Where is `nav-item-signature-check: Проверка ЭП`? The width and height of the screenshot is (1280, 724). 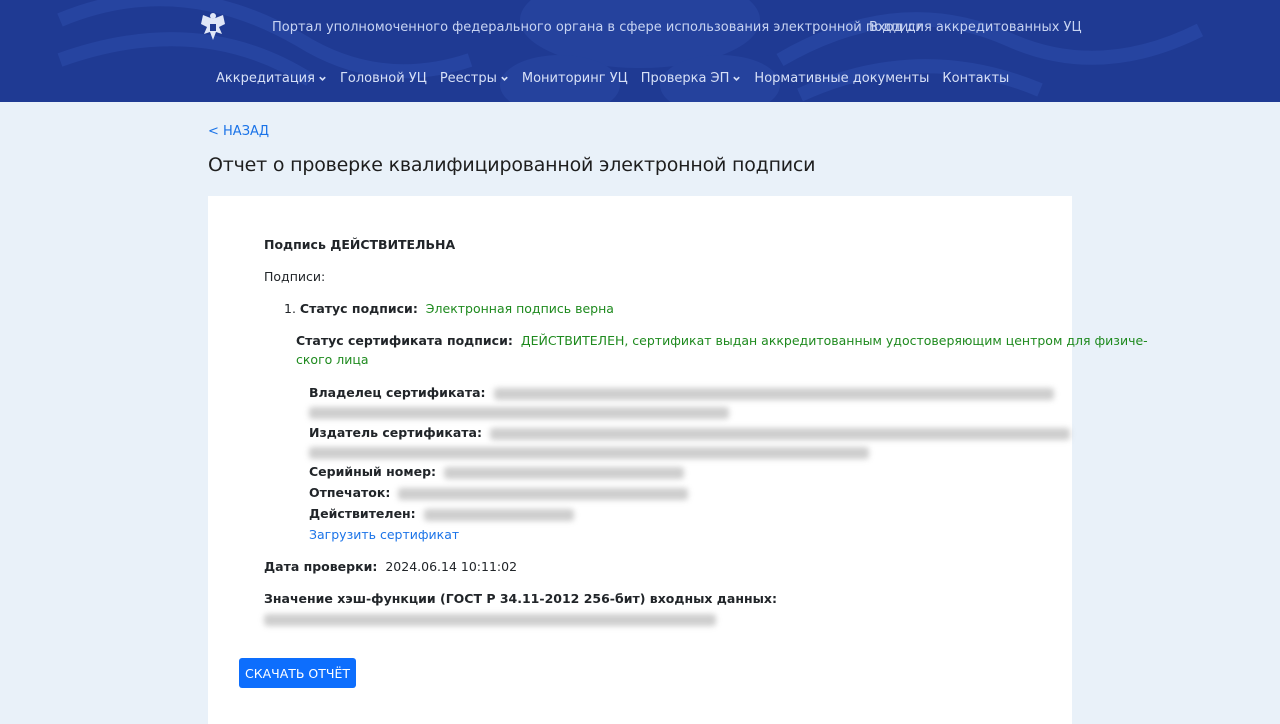 nav-item-signature-check: Проверка ЭП is located at coordinates (691, 78).